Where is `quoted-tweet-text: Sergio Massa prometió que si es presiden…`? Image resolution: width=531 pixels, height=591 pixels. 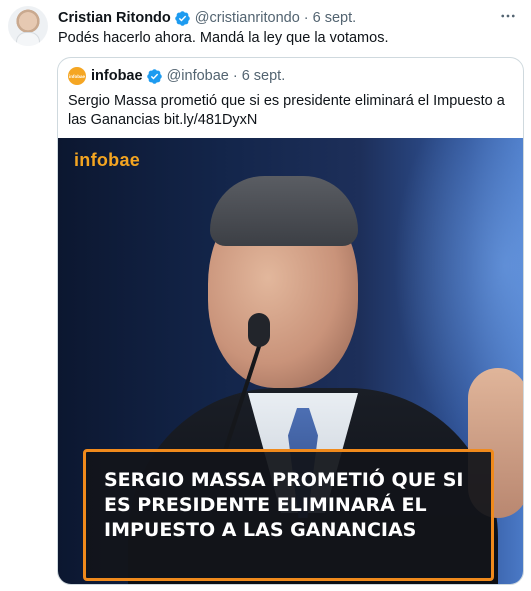
quoted-tweet-text: Sergio Massa prometió que si es presiden… is located at coordinates (286, 110).